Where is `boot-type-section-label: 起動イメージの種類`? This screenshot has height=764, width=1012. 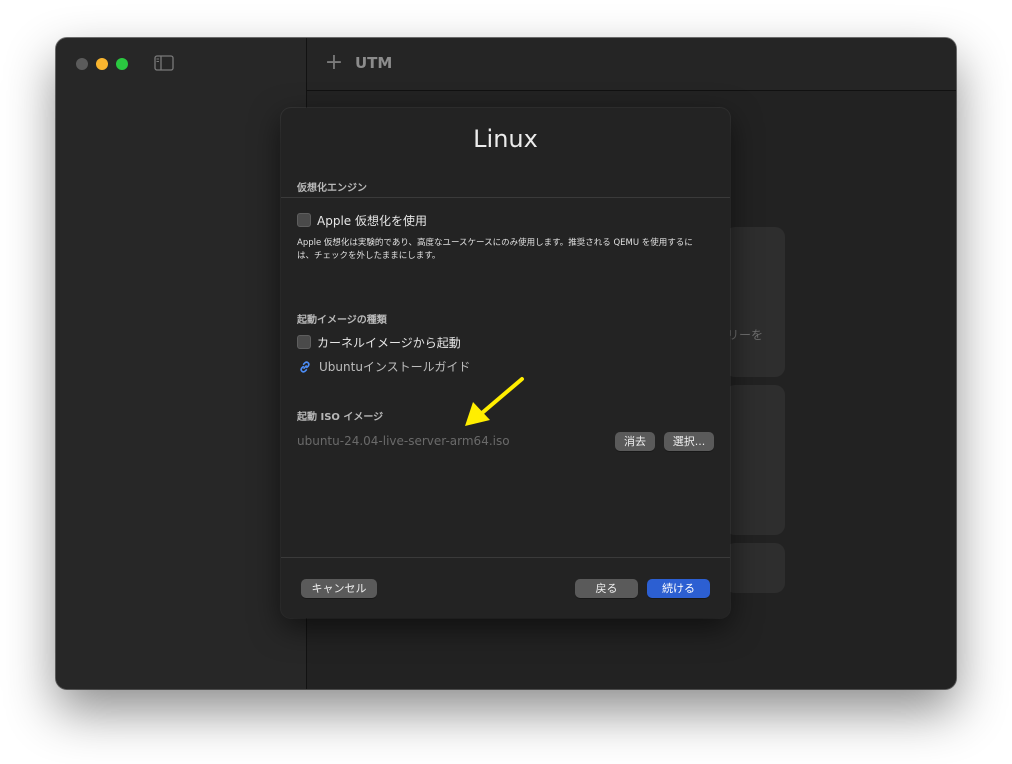 boot-type-section-label: 起動イメージの種類 is located at coordinates (342, 320).